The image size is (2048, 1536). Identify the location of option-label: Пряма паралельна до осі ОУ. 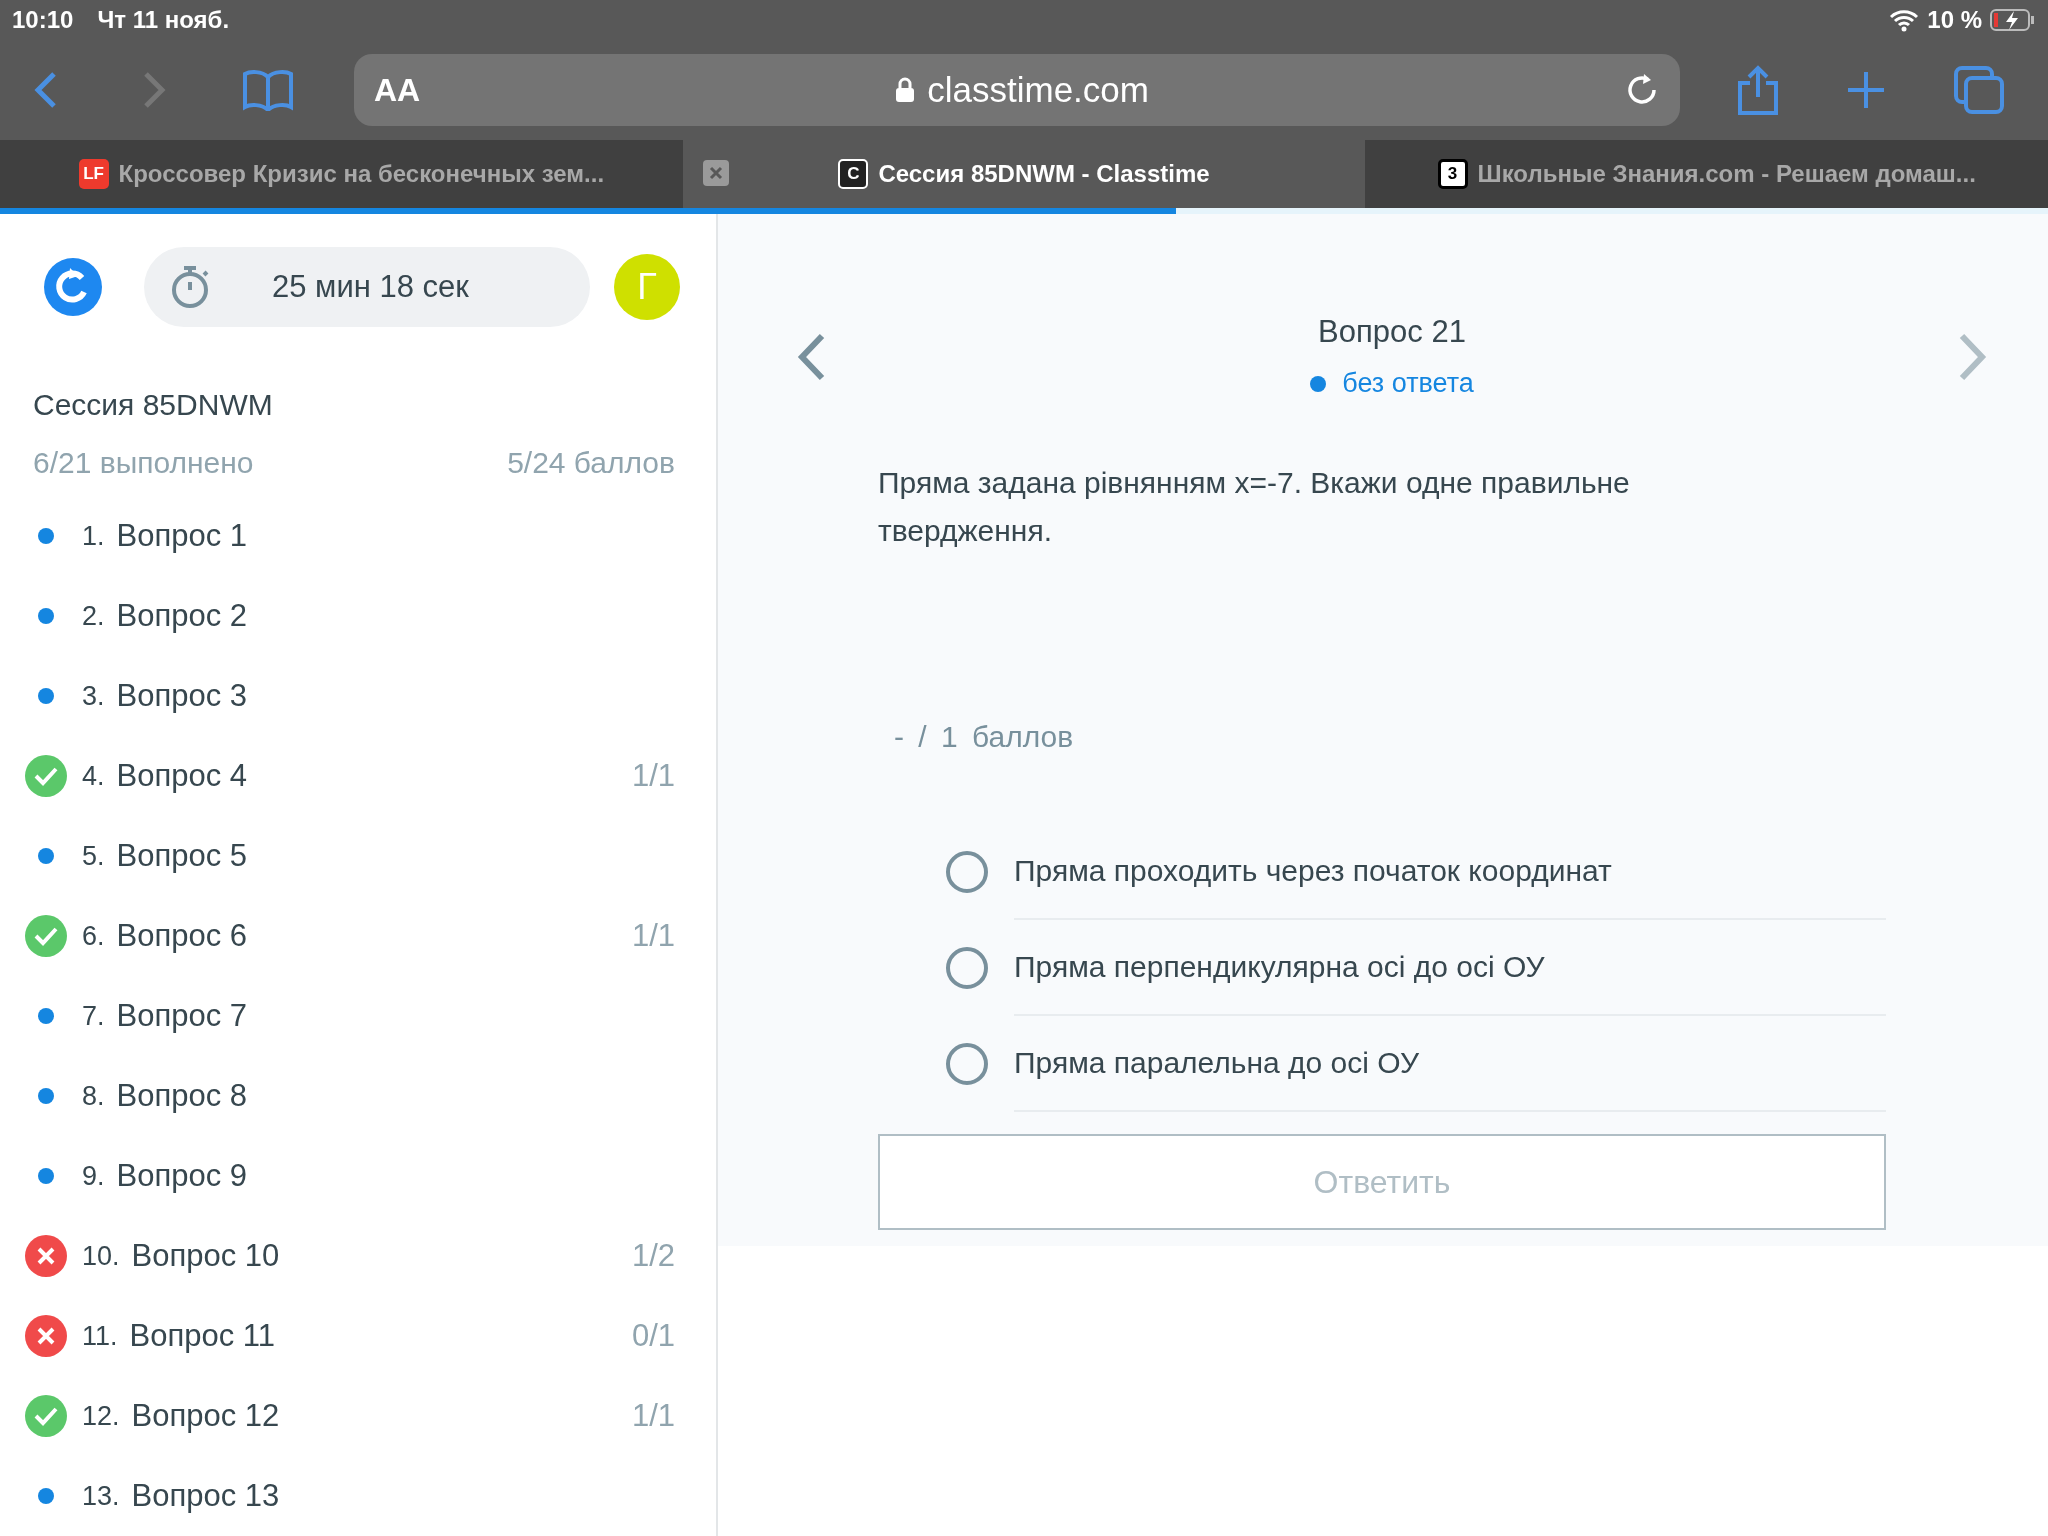
(1450, 1064).